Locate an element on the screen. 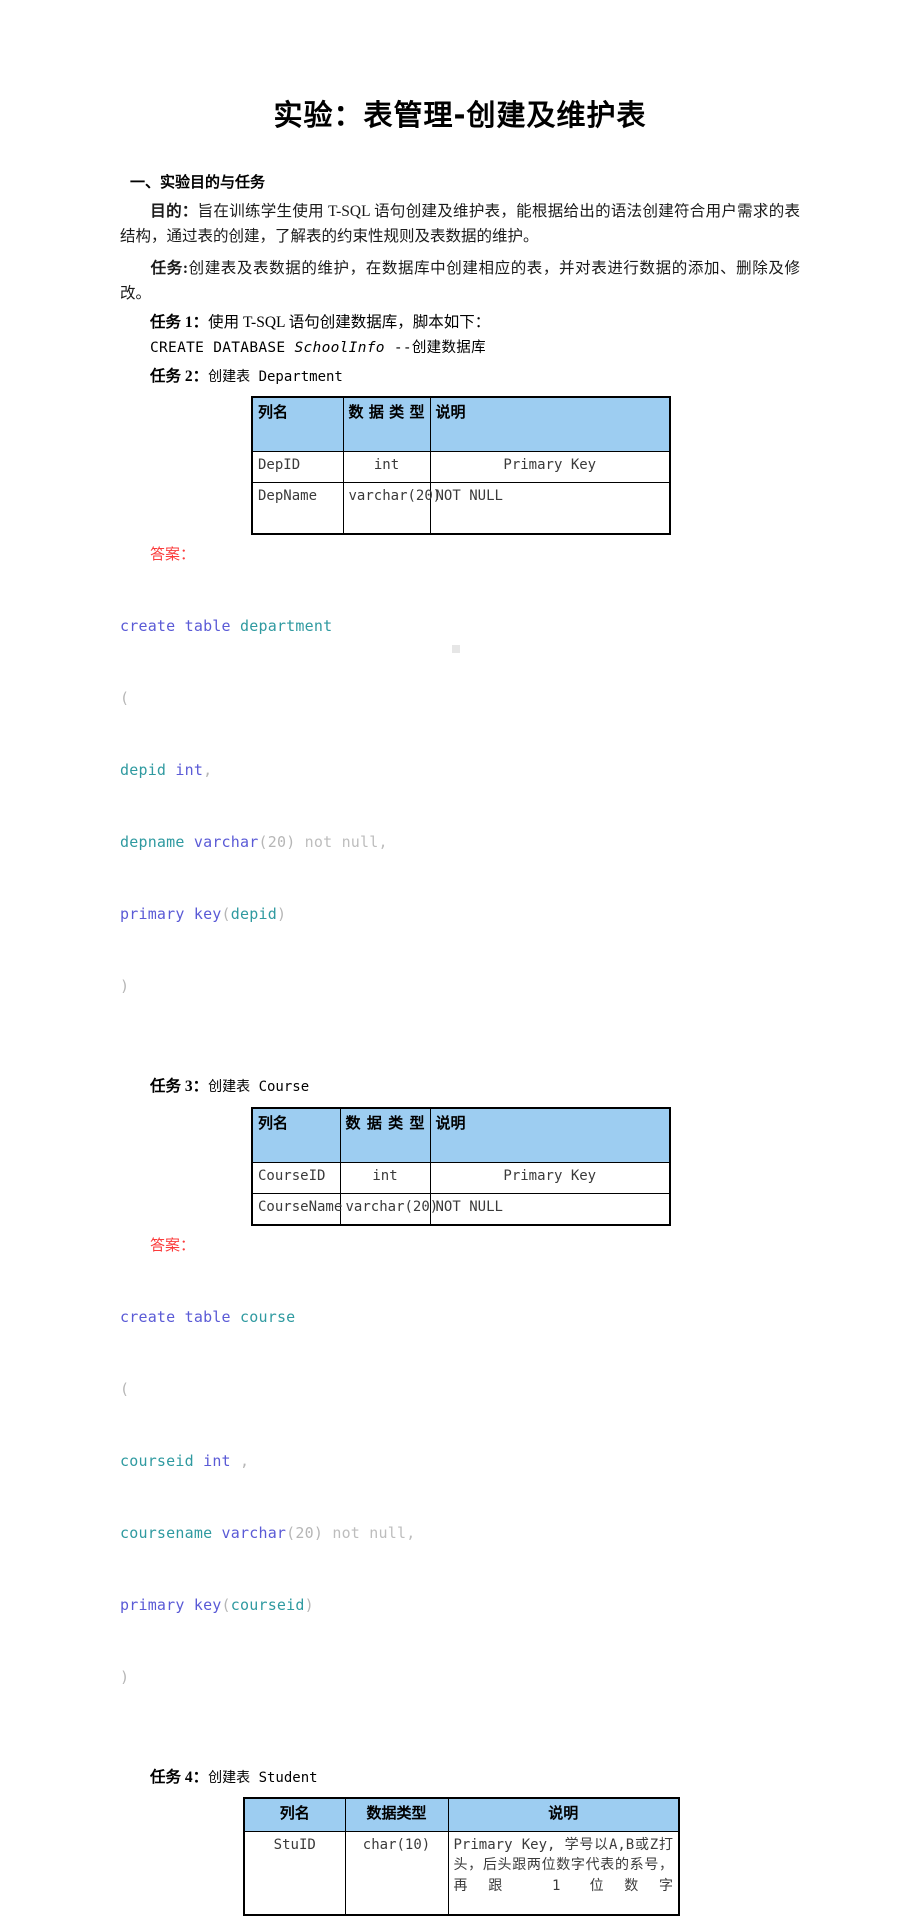  purpose-label: 目的： is located at coordinates (174, 212).